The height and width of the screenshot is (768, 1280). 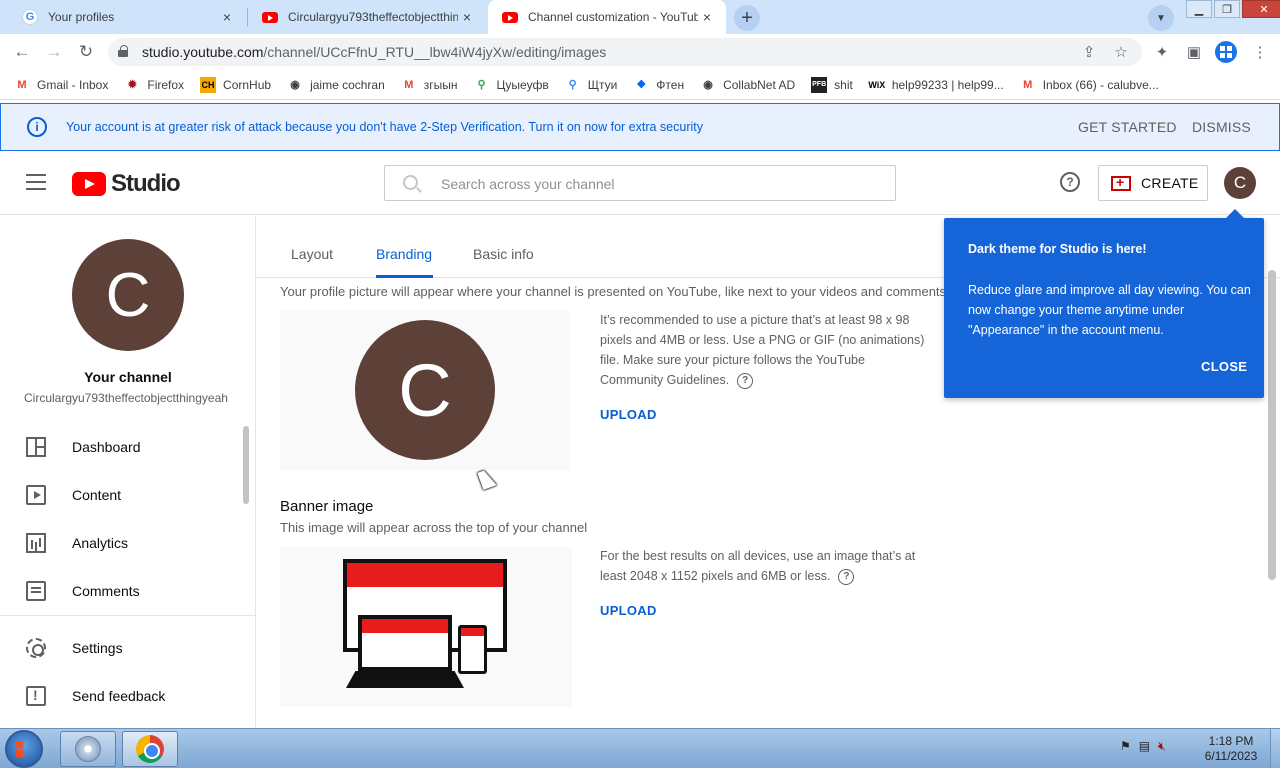 What do you see at coordinates (146, 183) in the screenshot?
I see `logo-text: Studio` at bounding box center [146, 183].